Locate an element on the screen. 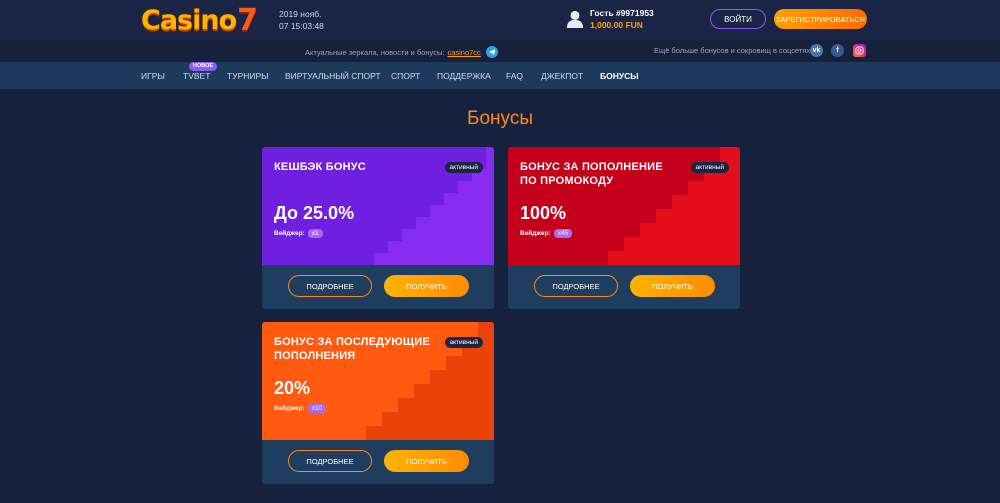 Image resolution: width=1000 pixels, height=503 pixels. nav-item-tournaments: ТУРНИРЫ is located at coordinates (248, 76).